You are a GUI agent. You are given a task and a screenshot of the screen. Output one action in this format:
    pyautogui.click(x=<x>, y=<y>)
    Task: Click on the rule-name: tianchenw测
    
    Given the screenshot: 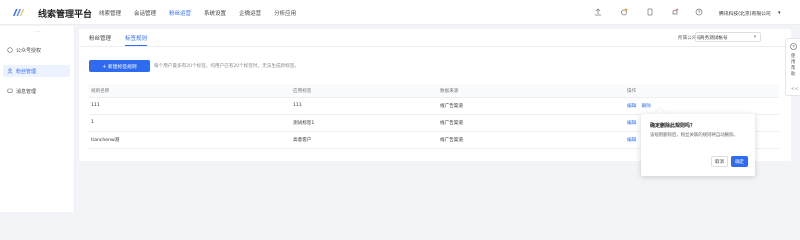 What is the action you would take?
    pyautogui.click(x=105, y=140)
    